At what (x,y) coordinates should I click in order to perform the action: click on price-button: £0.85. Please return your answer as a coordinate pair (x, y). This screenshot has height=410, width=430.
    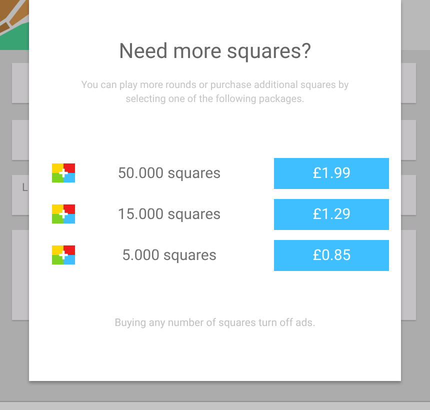
    Looking at the image, I should click on (331, 255).